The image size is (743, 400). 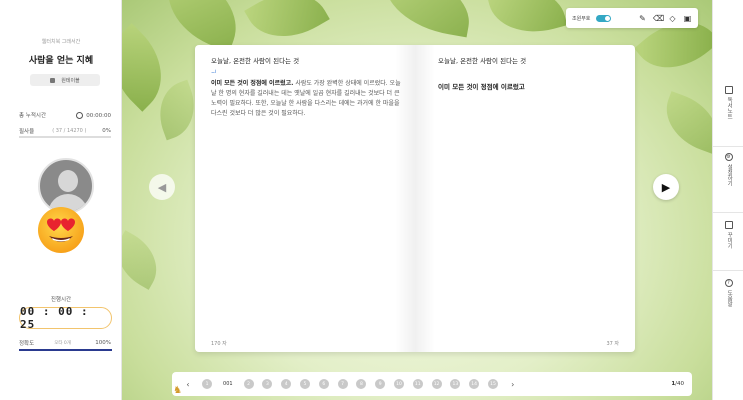 What do you see at coordinates (677, 384) in the screenshot?
I see `page-counter: 1/40` at bounding box center [677, 384].